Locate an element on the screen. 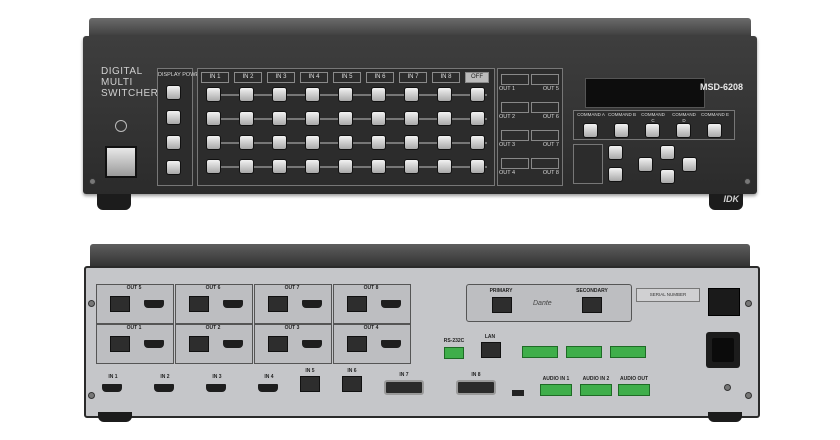 The image size is (840, 440). left-button is located at coordinates (645, 164).